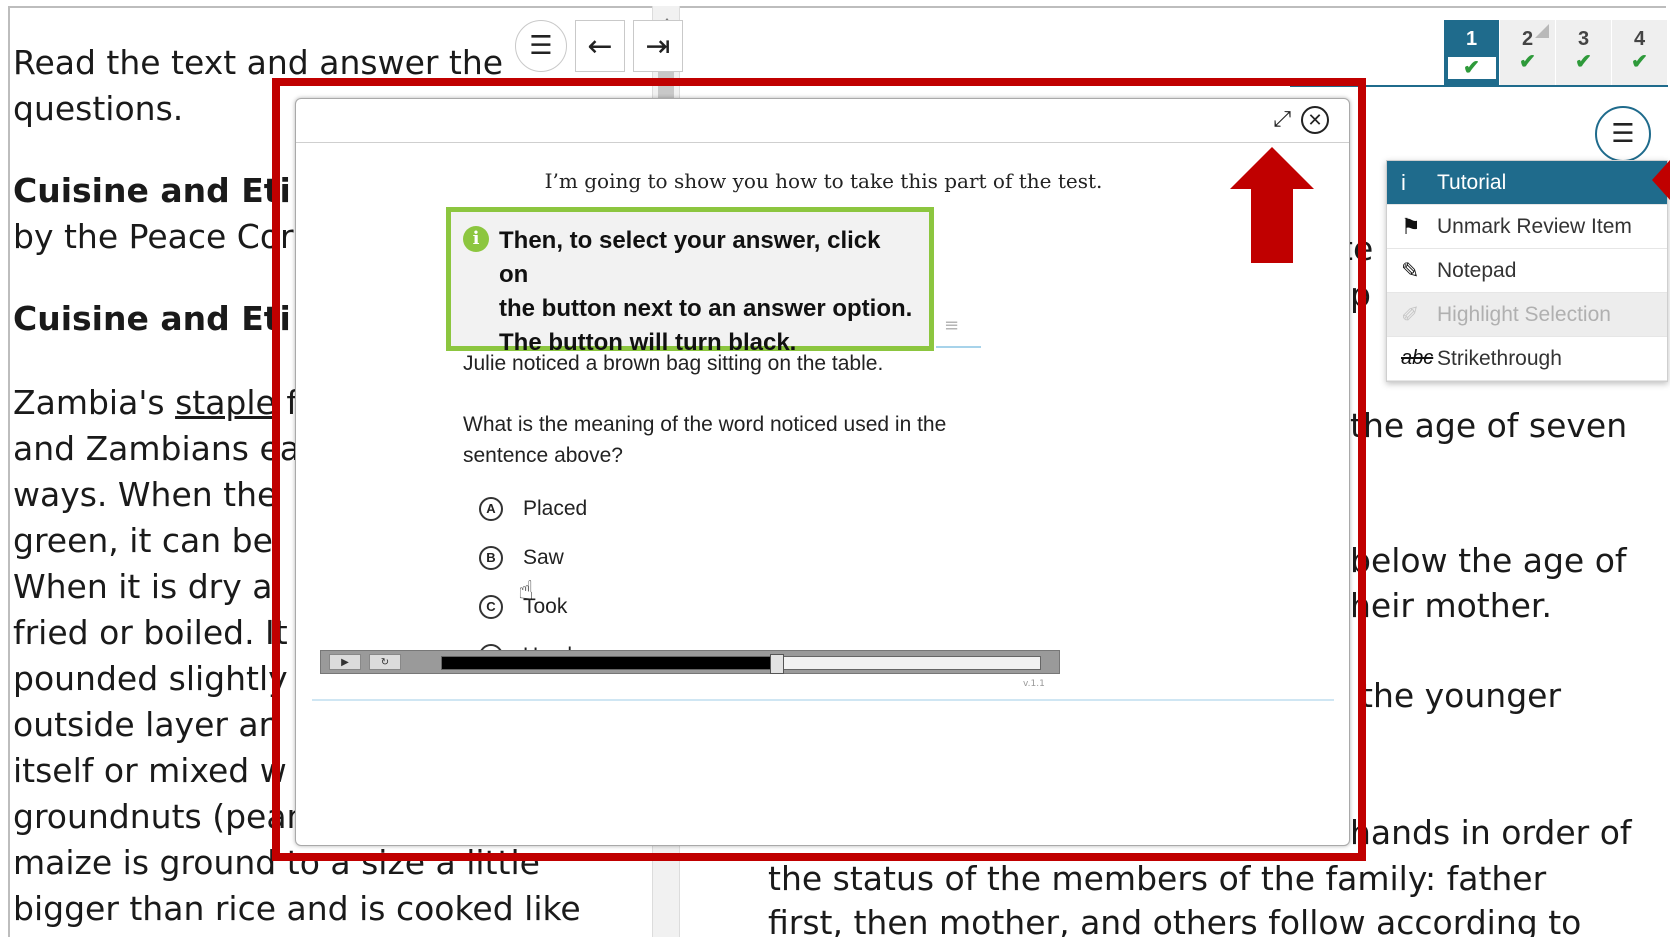 The width and height of the screenshot is (1670, 937). Describe the element at coordinates (1034, 684) in the screenshot. I see `player-version: v.1.1` at that location.